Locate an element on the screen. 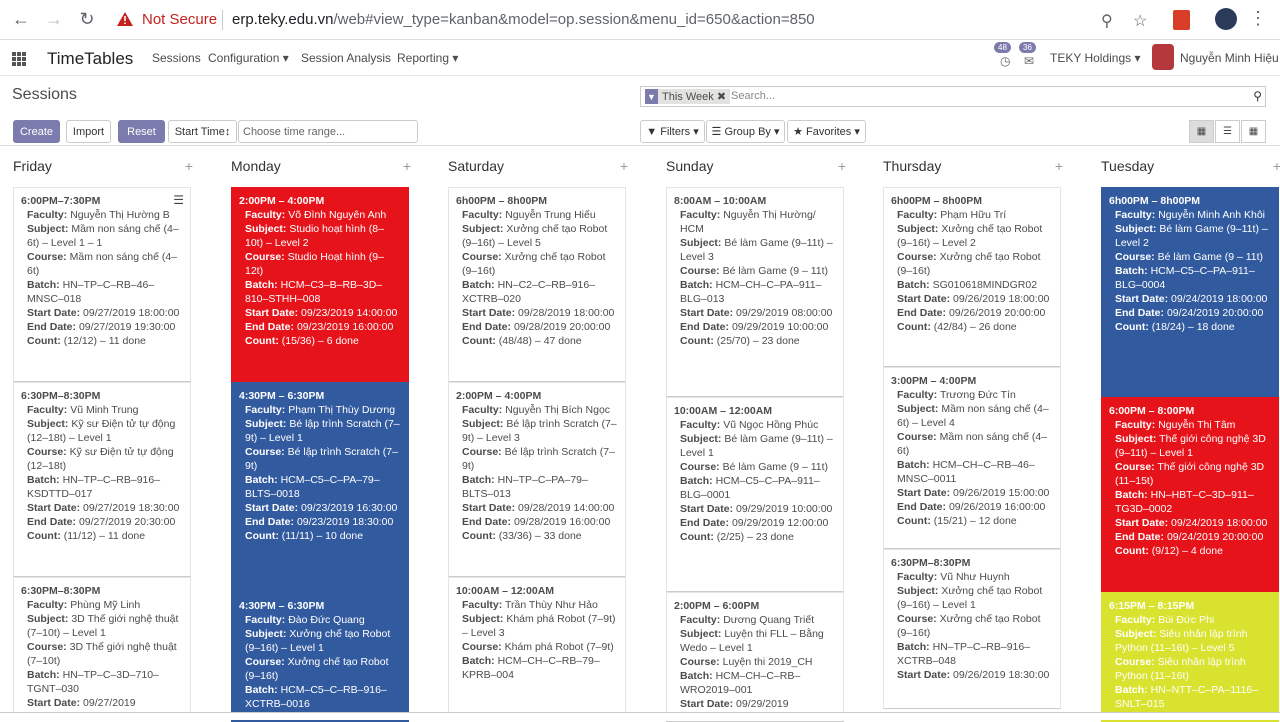  list-view-icon: ☰ is located at coordinates (1227, 131).